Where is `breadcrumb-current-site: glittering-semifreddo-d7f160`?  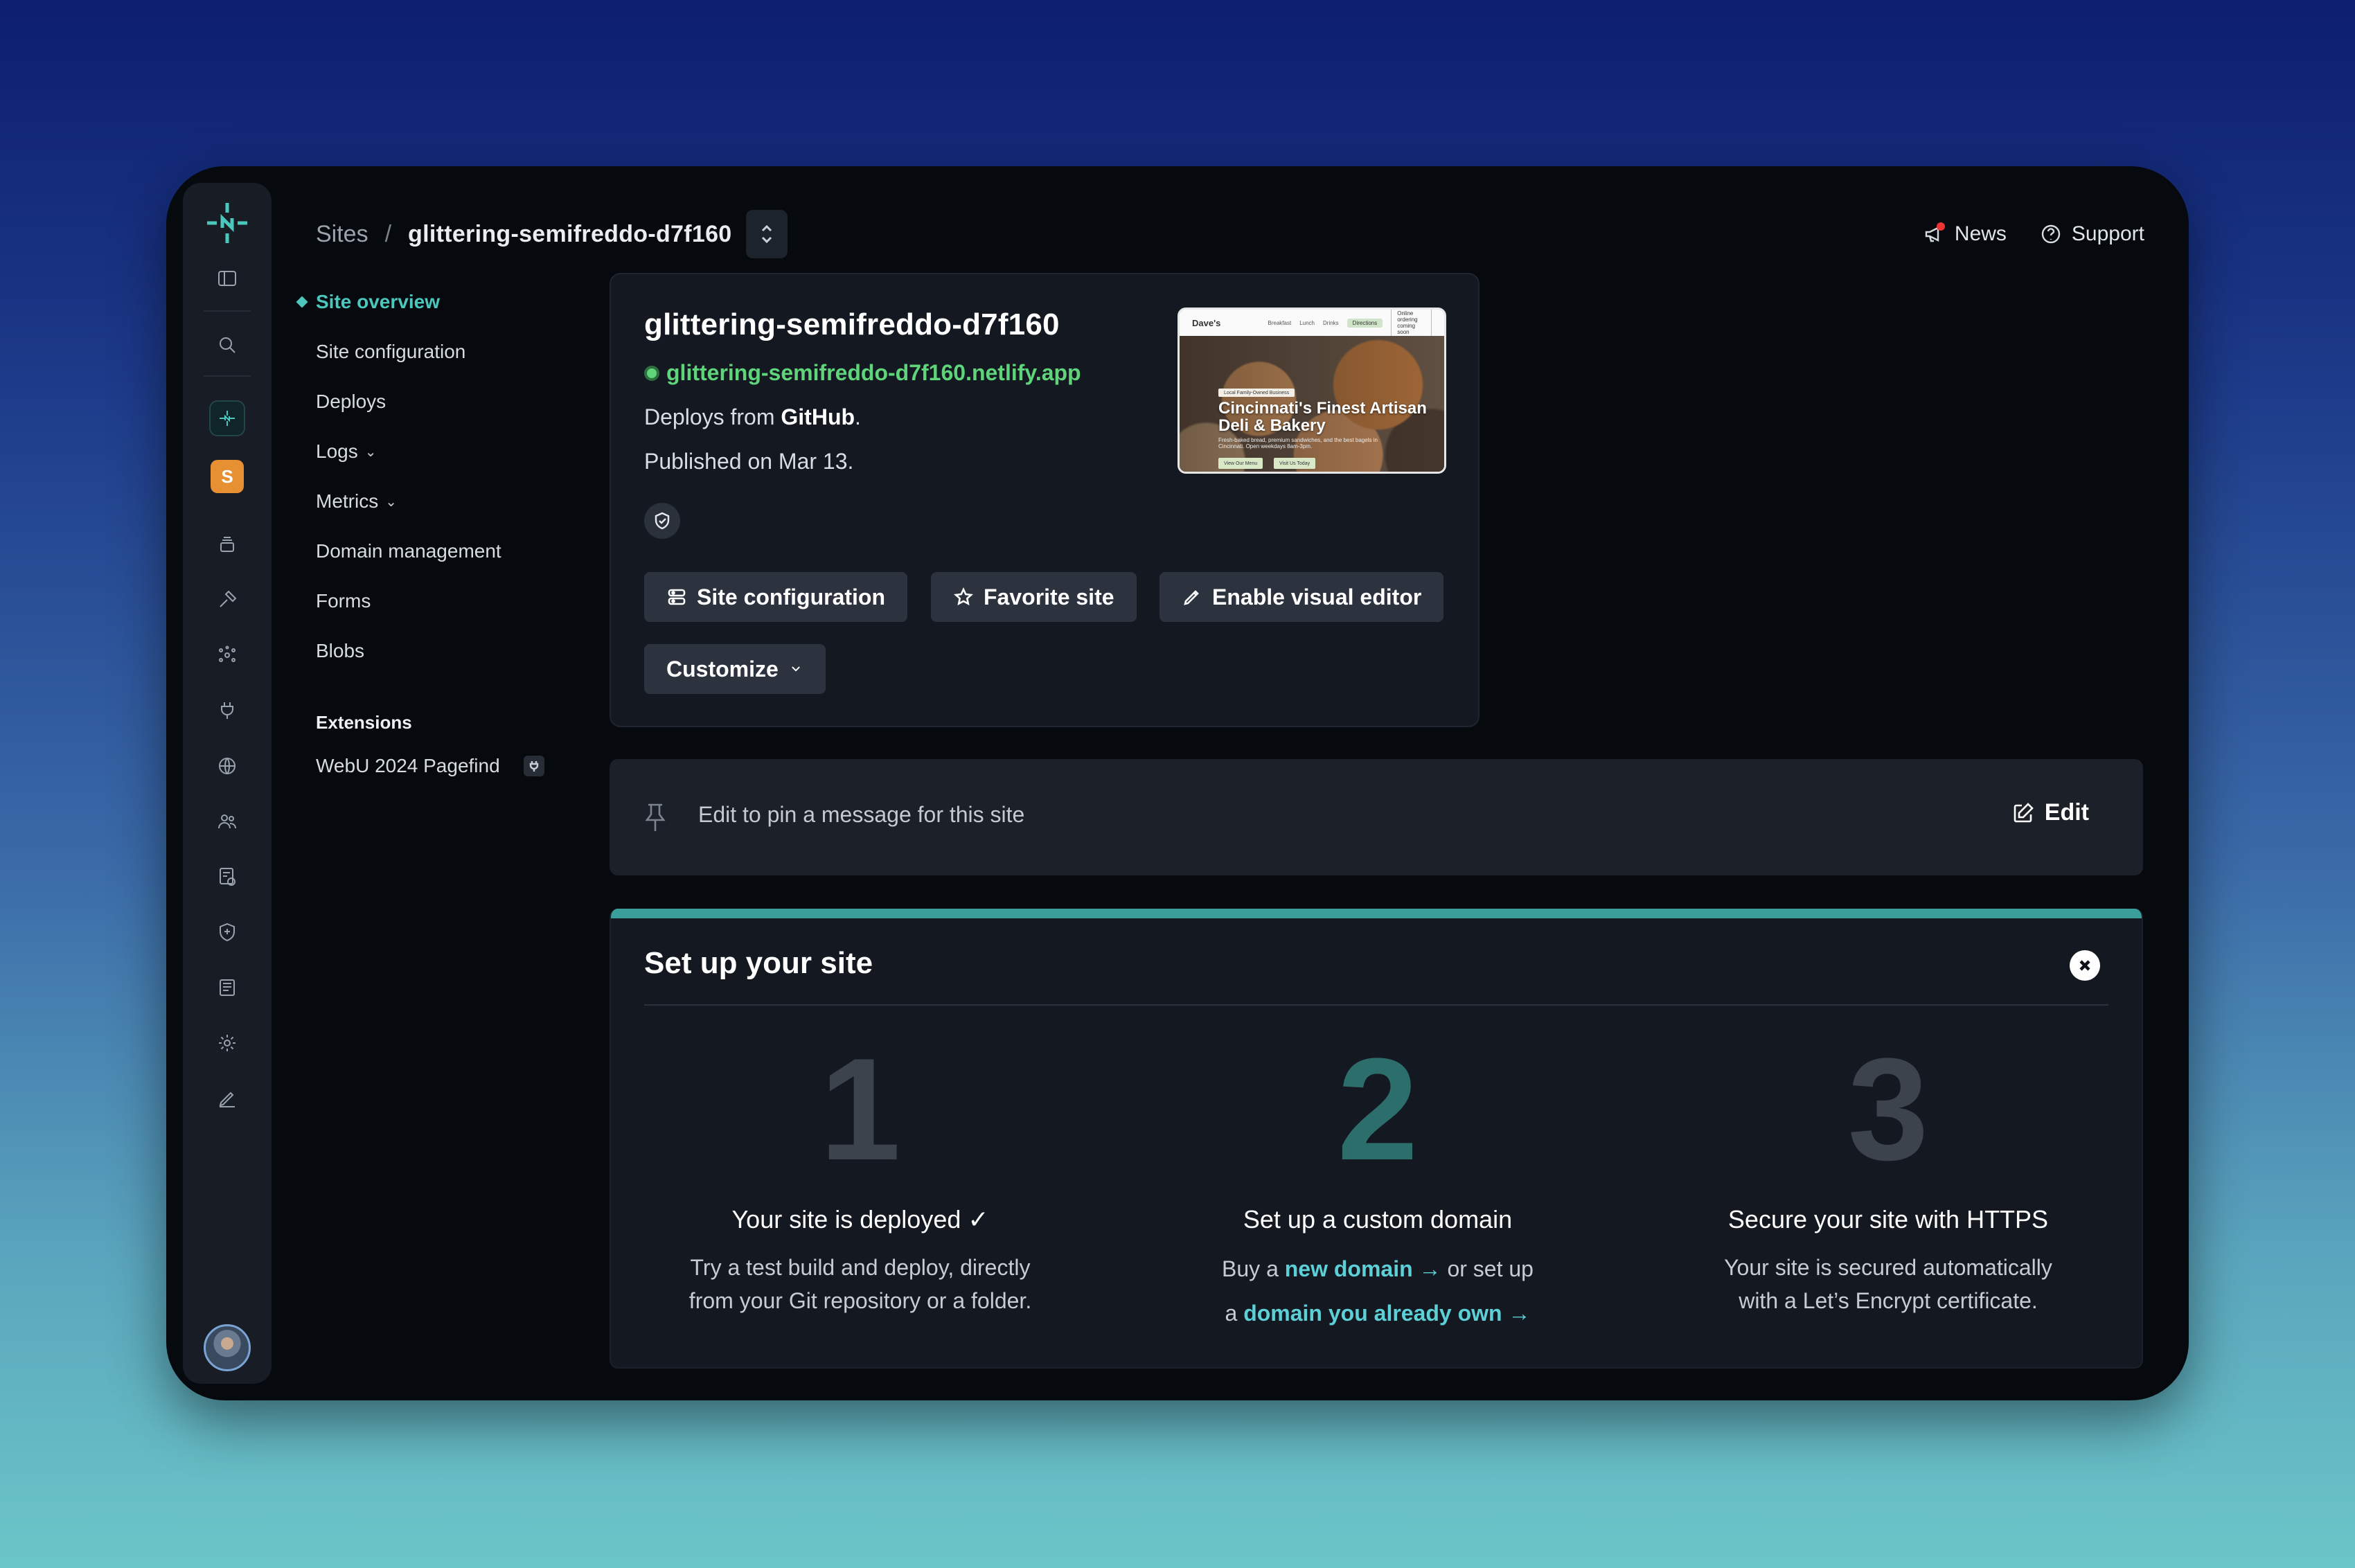
breadcrumb-current-site: glittering-semifreddo-d7f160 is located at coordinates (570, 234).